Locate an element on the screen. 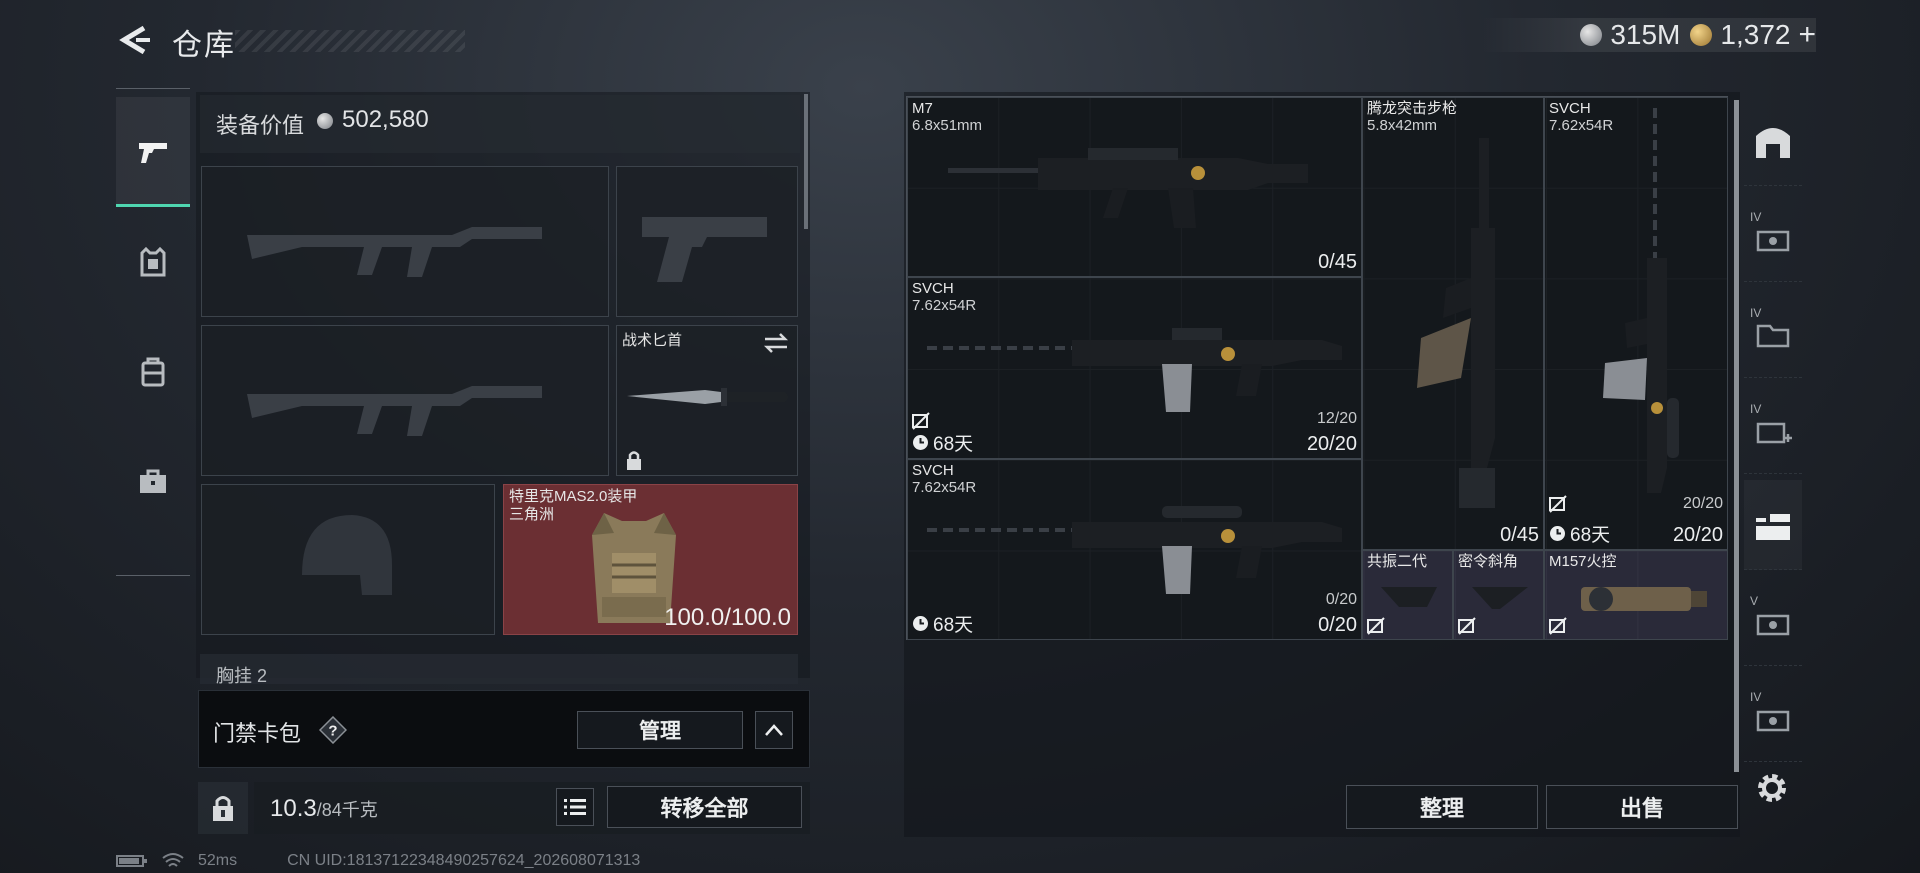  backpack-icon is located at coordinates (153, 372).